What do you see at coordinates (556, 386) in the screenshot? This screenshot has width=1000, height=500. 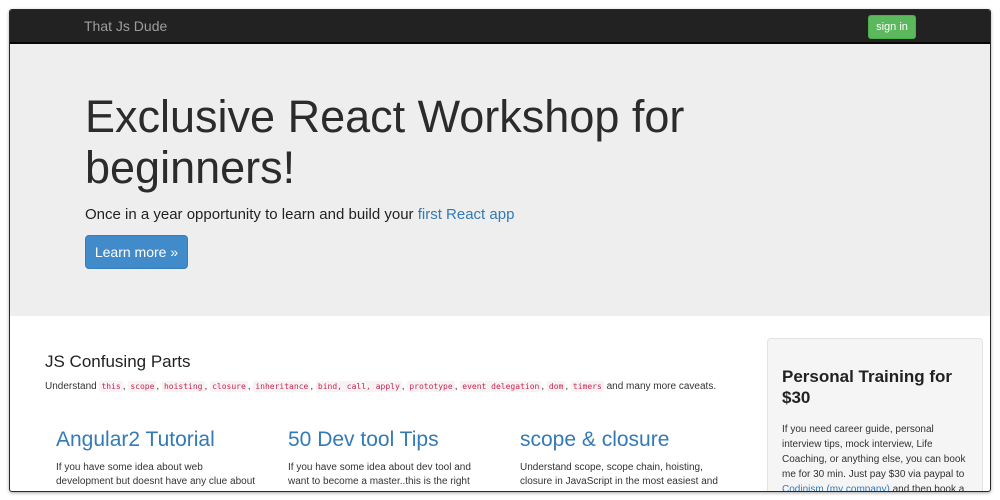 I see `topic-tag: dom` at bounding box center [556, 386].